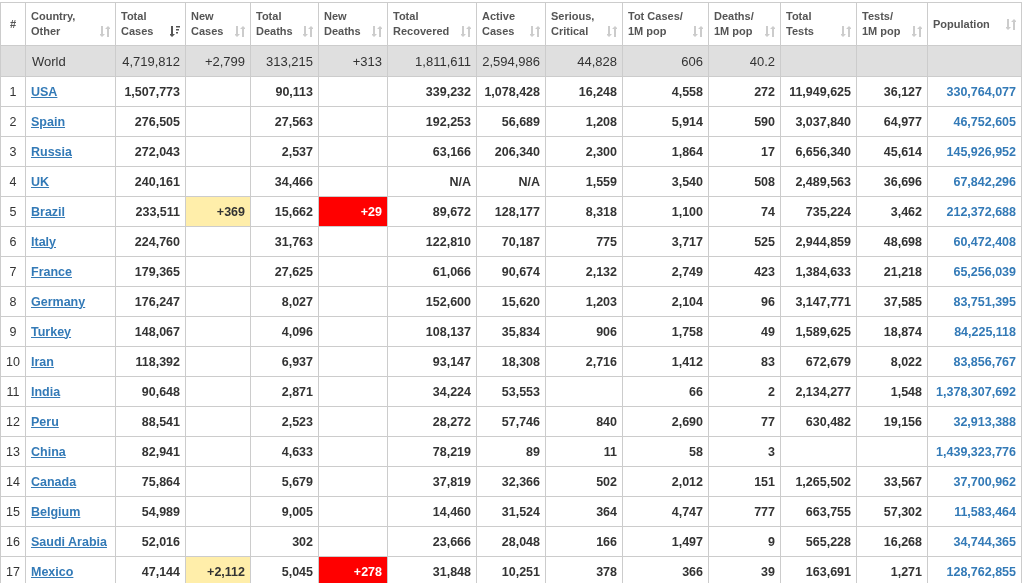 The image size is (1023, 583). I want to click on table-cell: 37,585, so click(892, 301).